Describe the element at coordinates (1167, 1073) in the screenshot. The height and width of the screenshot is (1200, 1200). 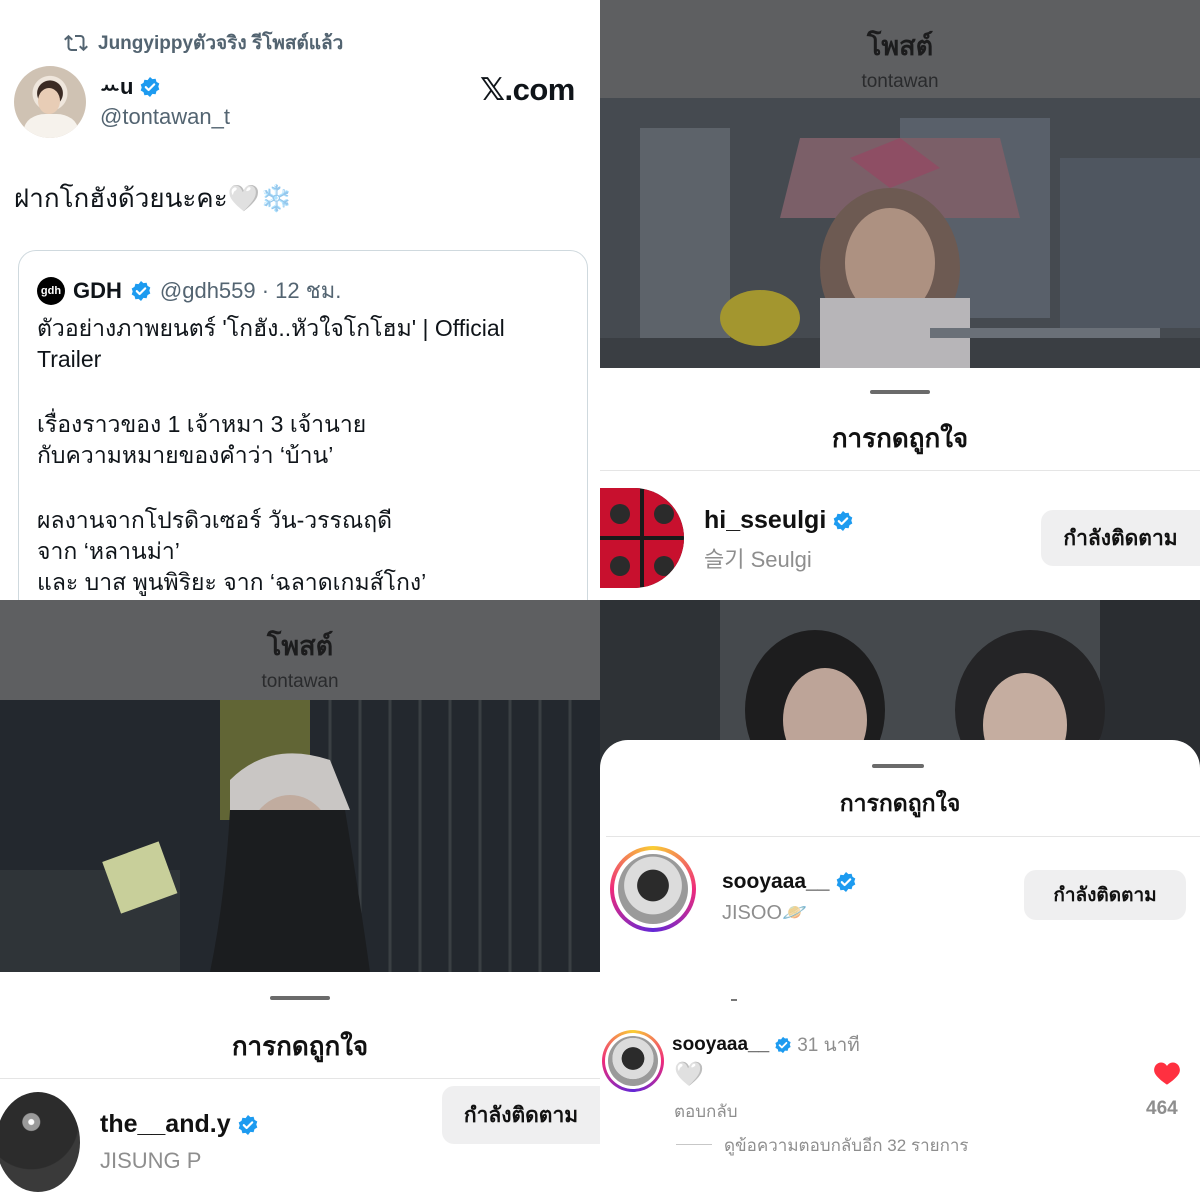
I see `like-heart-icon` at that location.